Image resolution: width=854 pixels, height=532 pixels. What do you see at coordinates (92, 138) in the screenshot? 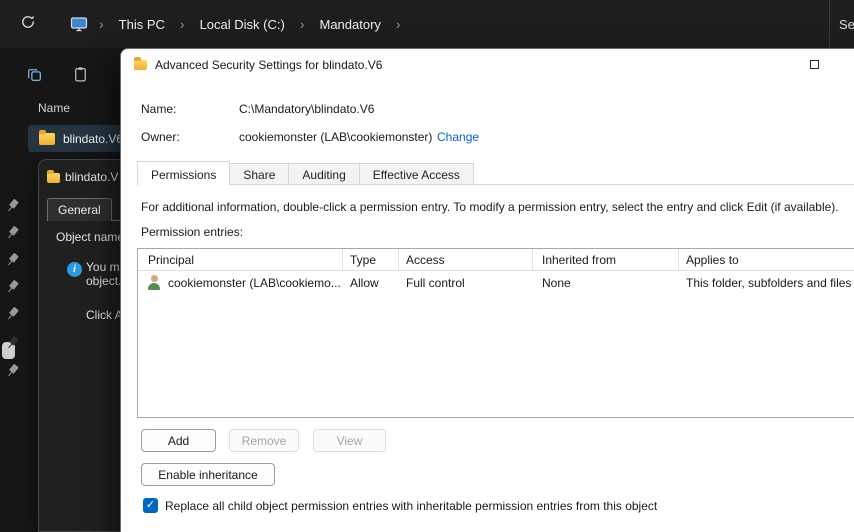
I see `file-item-label: blindato.V6` at bounding box center [92, 138].